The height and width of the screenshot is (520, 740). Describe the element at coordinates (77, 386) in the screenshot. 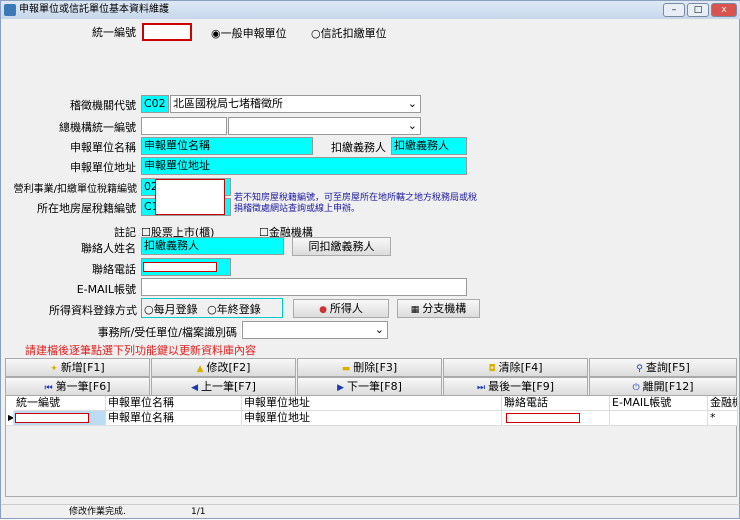

I see `first-button: ⏮ 第一筆[F6]` at that location.